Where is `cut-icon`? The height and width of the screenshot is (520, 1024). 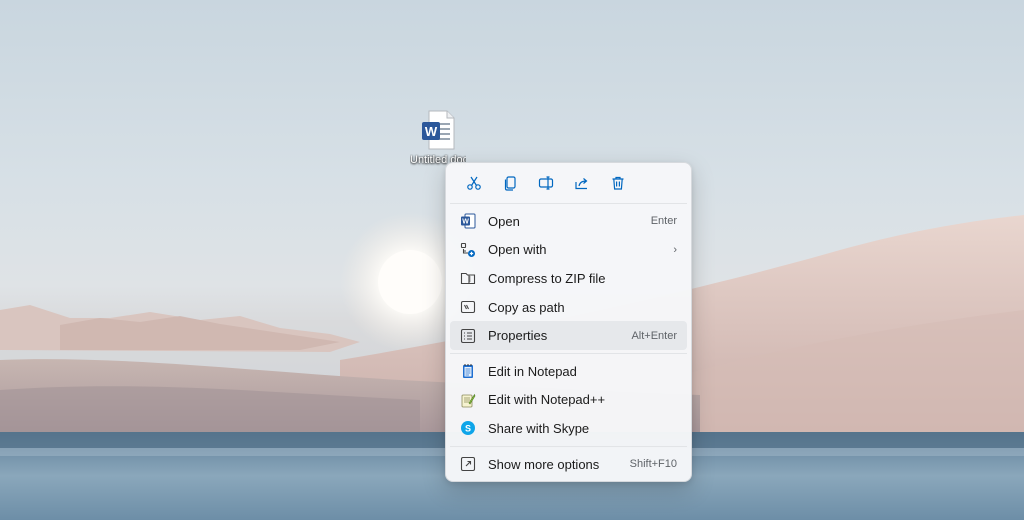
cut-icon is located at coordinates (474, 183).